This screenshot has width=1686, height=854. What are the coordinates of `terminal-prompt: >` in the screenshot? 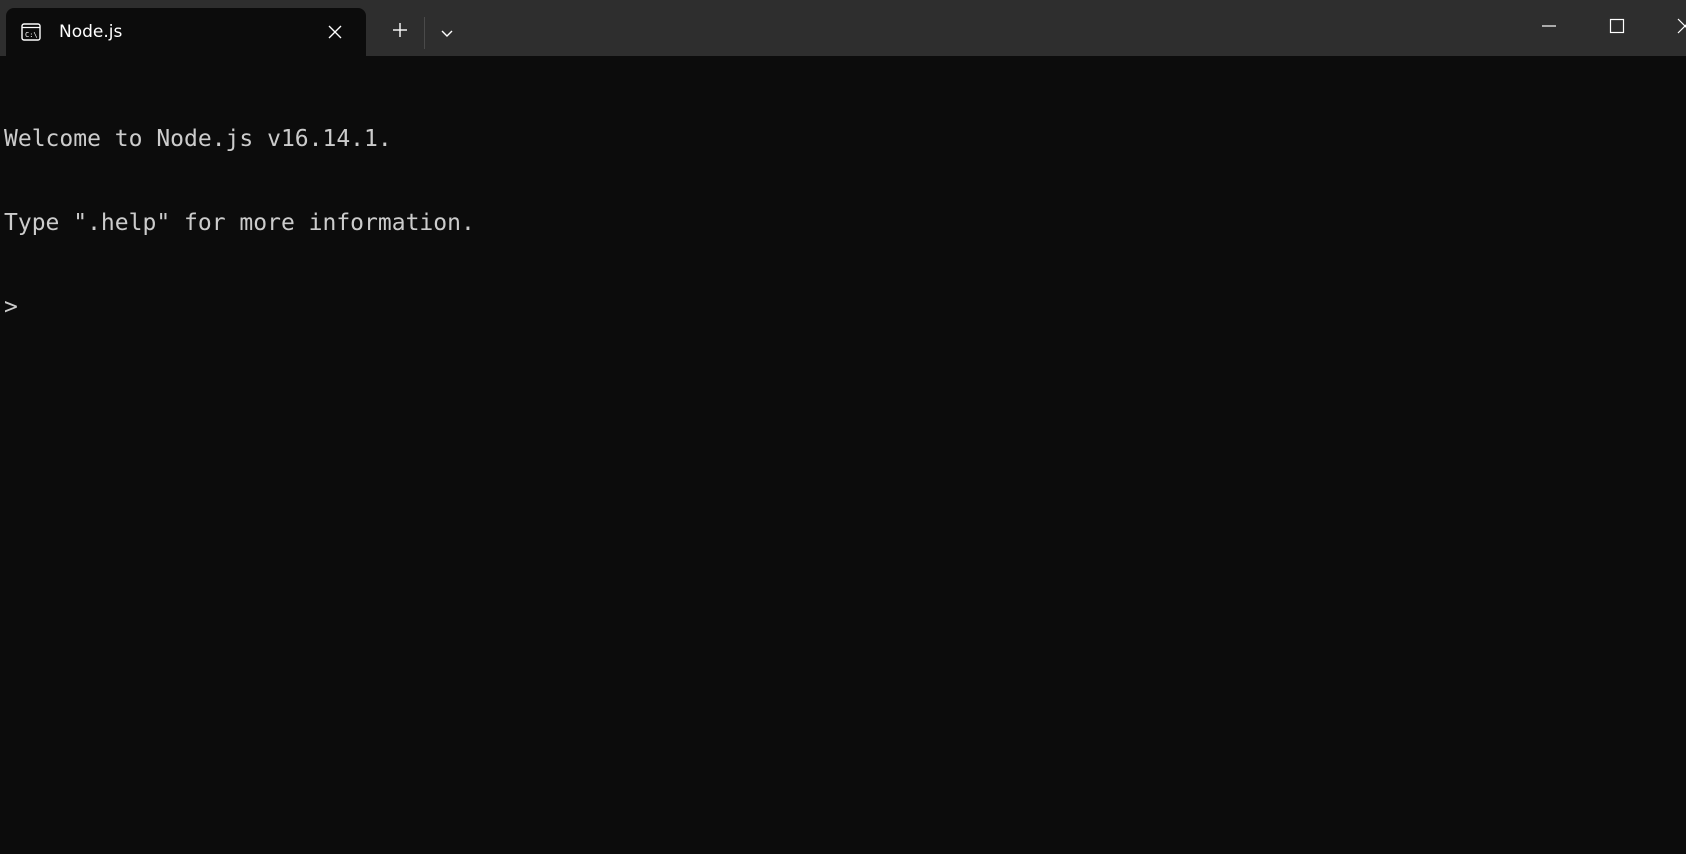 It's located at (845, 307).